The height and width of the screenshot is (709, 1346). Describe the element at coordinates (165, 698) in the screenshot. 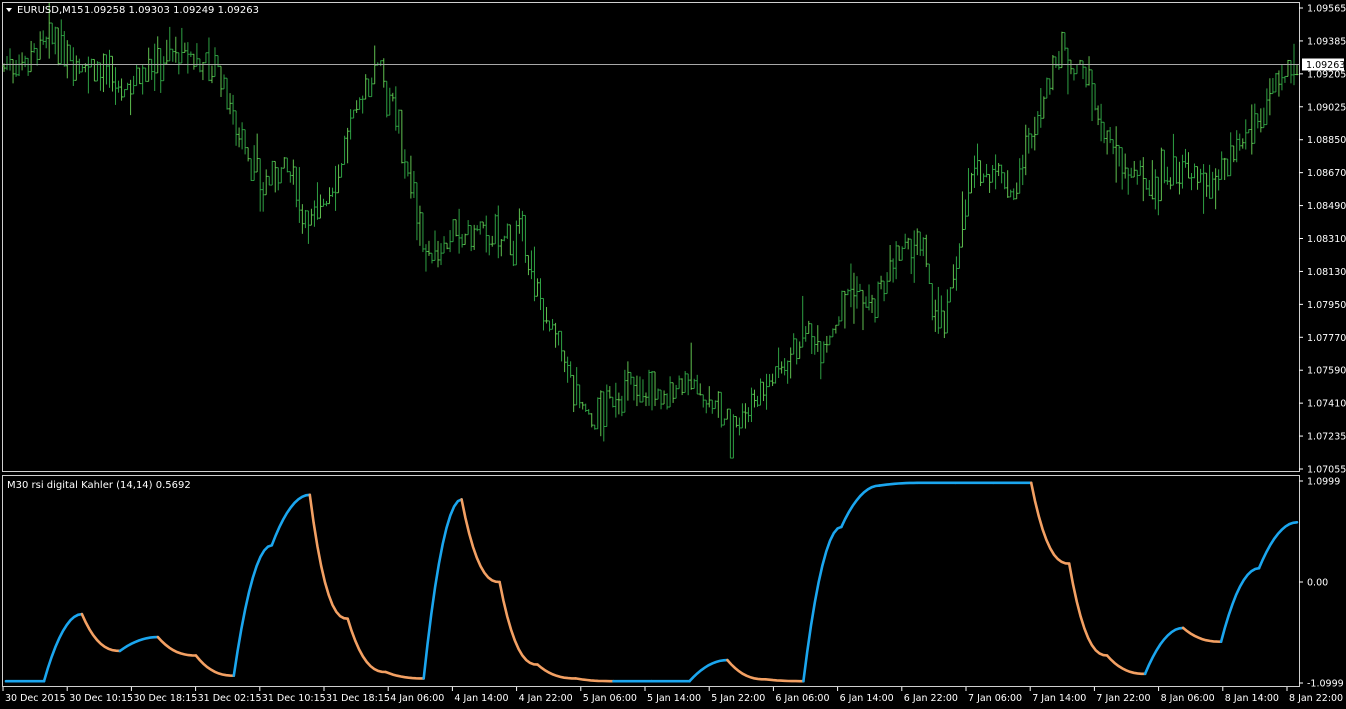

I see `time-axis-label: 30 Dec 18:15` at that location.